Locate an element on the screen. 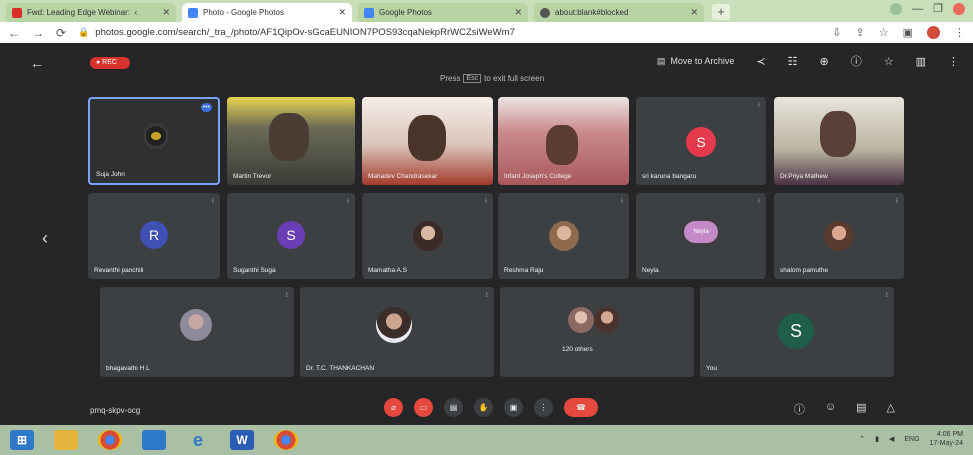 The width and height of the screenshot is (973, 455). minimize-button: — is located at coordinates (917, 9).